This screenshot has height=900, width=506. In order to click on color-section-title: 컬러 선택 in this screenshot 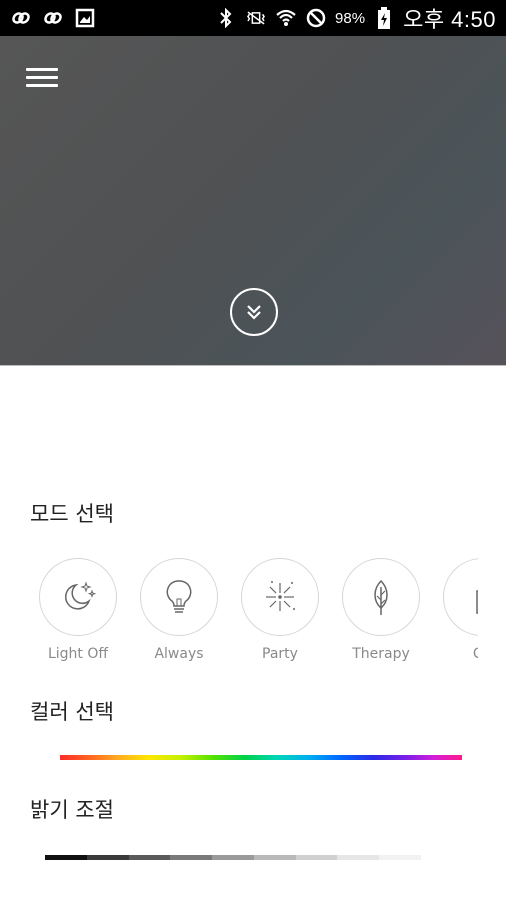, I will do `click(72, 712)`.